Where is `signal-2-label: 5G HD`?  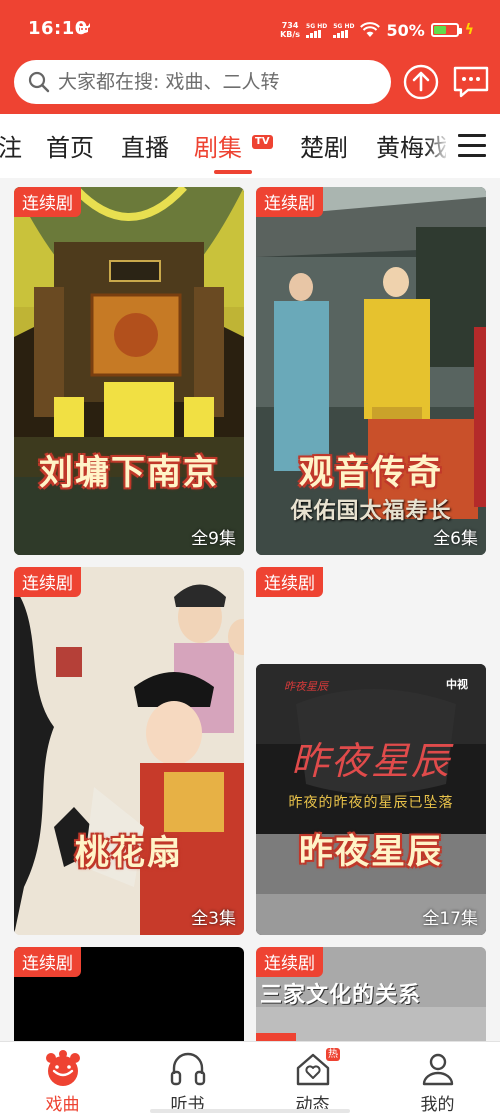 signal-2-label: 5G HD is located at coordinates (344, 26).